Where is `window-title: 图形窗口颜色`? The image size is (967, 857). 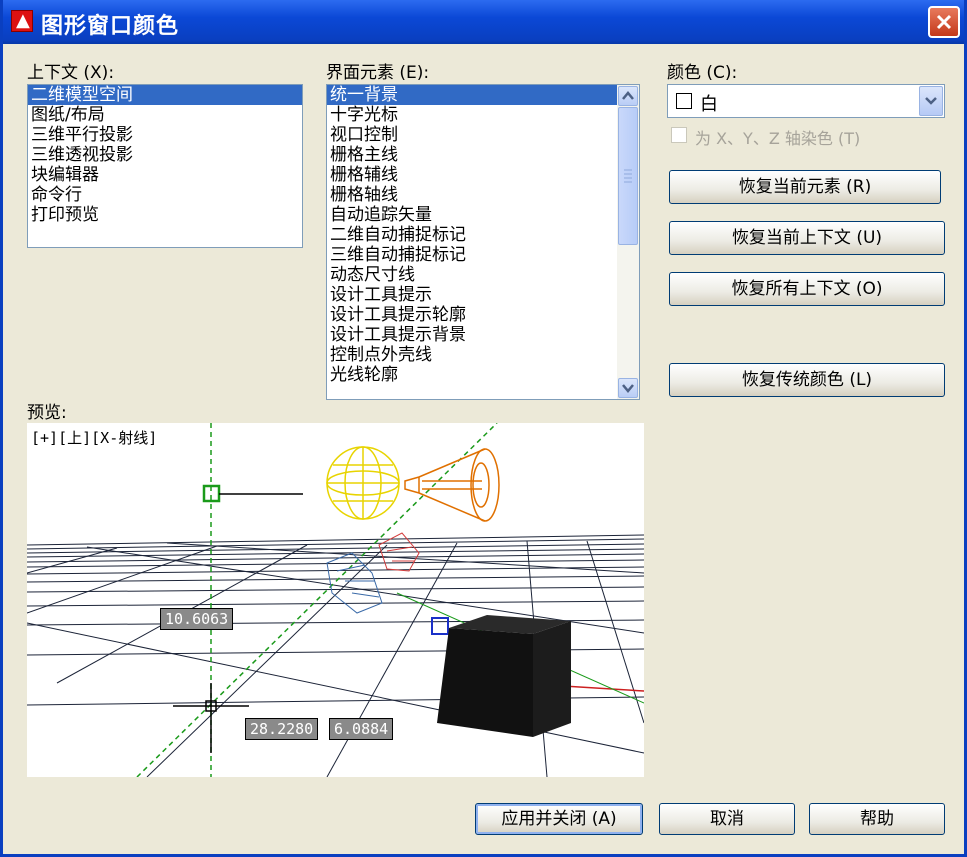
window-title: 图形窗口颜色 is located at coordinates (110, 26).